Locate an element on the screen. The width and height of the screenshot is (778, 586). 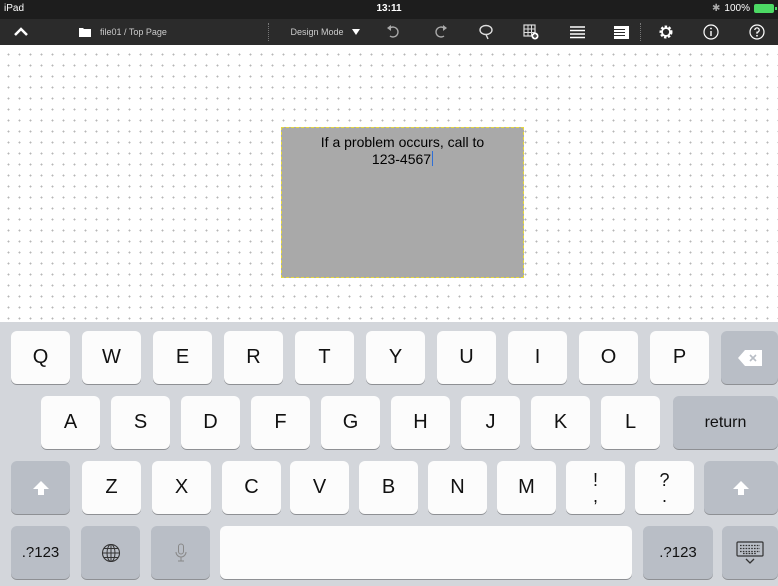
key-y: Y is located at coordinates (395, 357).